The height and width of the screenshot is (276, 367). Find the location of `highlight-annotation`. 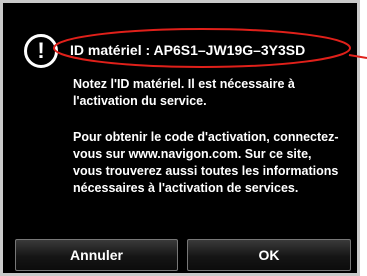

highlight-annotation is located at coordinates (210, 48).